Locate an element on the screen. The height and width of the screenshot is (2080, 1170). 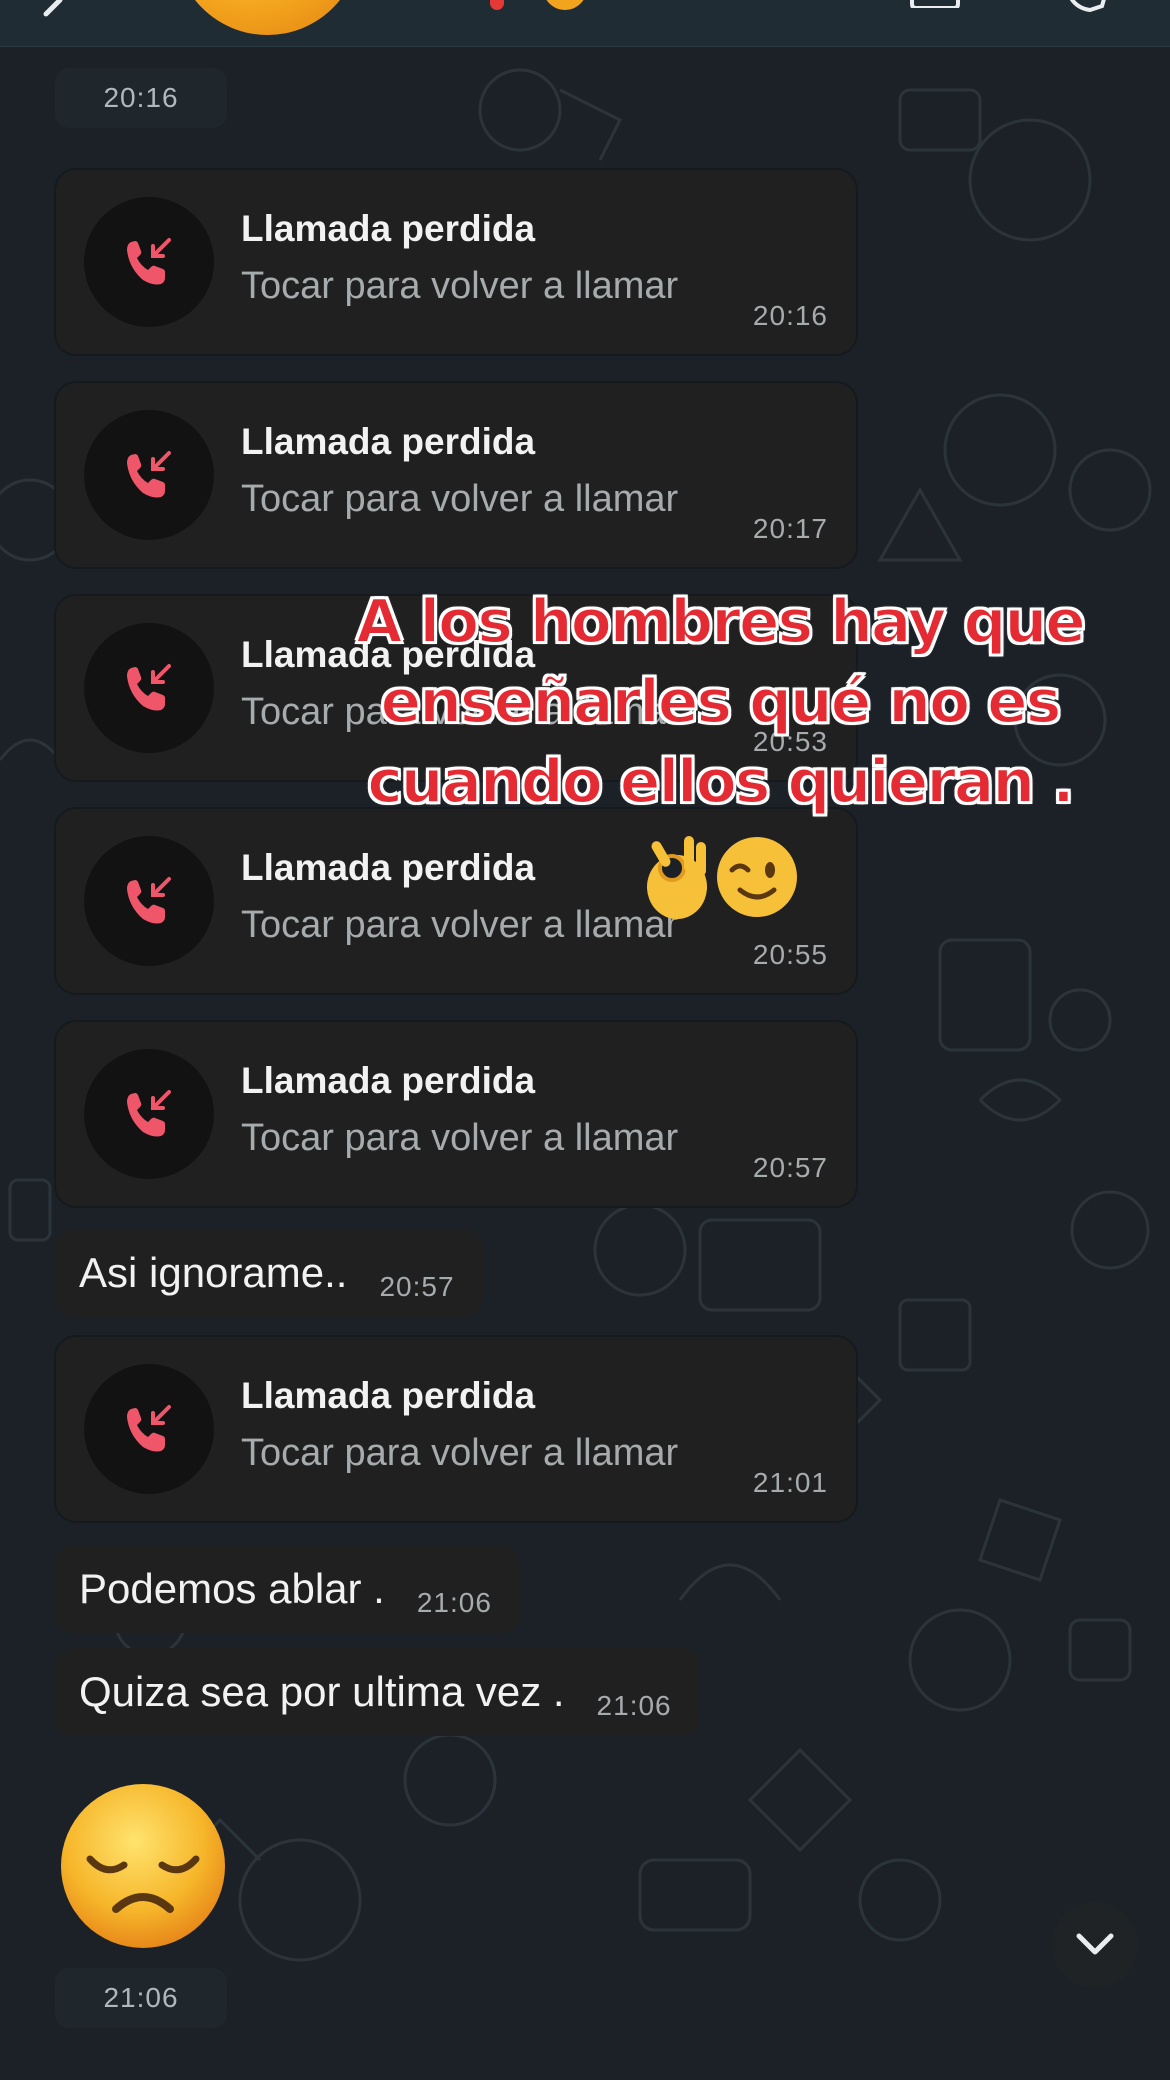
winking-face-emoji is located at coordinates (757, 877).